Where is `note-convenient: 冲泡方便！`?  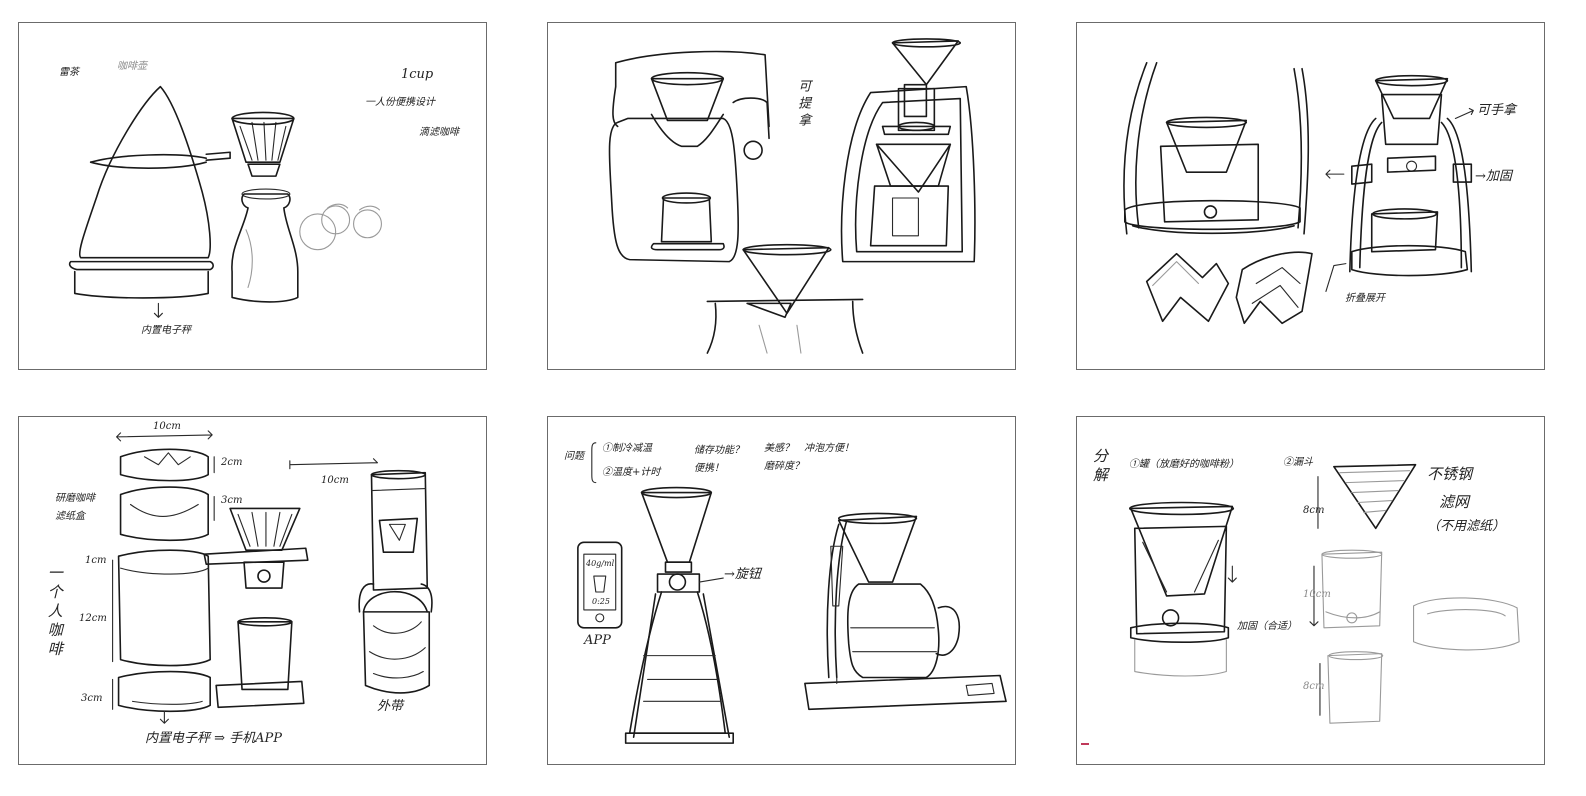 note-convenient: 冲泡方便！ is located at coordinates (829, 448).